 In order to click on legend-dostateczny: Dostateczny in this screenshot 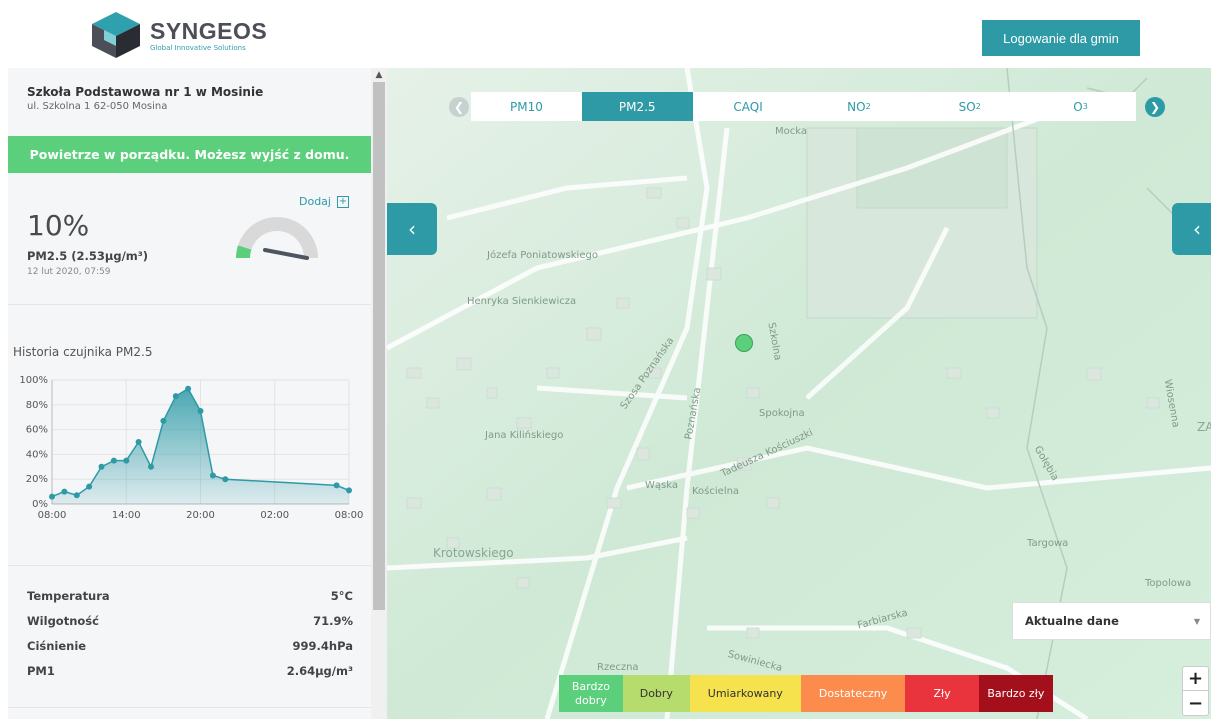, I will do `click(853, 693)`.